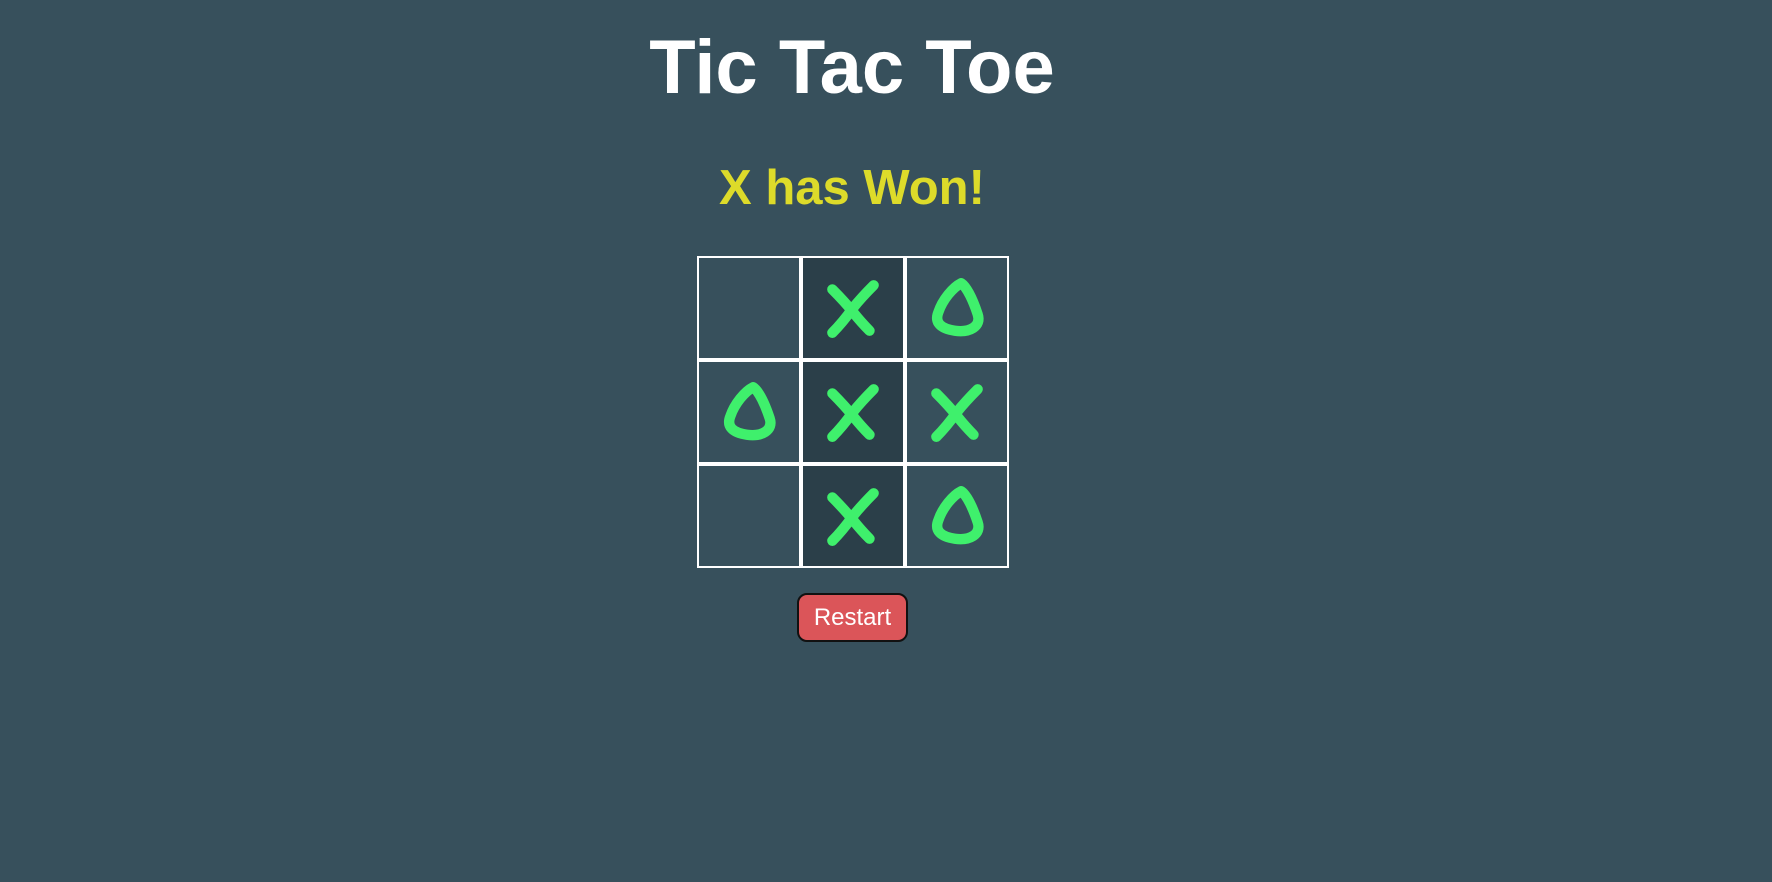 Image resolution: width=1772 pixels, height=882 pixels. I want to click on board-cell-r2-c3, so click(957, 412).